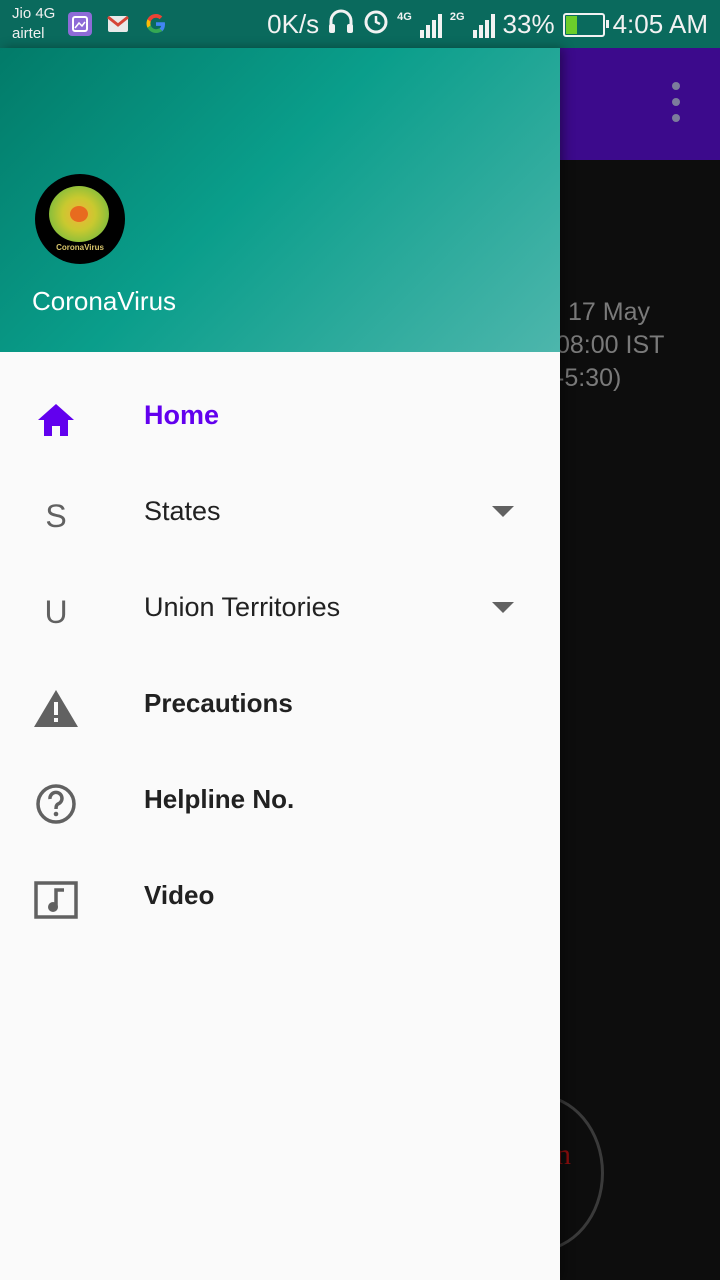  What do you see at coordinates (280, 514) in the screenshot?
I see `menu-item-states: S States` at bounding box center [280, 514].